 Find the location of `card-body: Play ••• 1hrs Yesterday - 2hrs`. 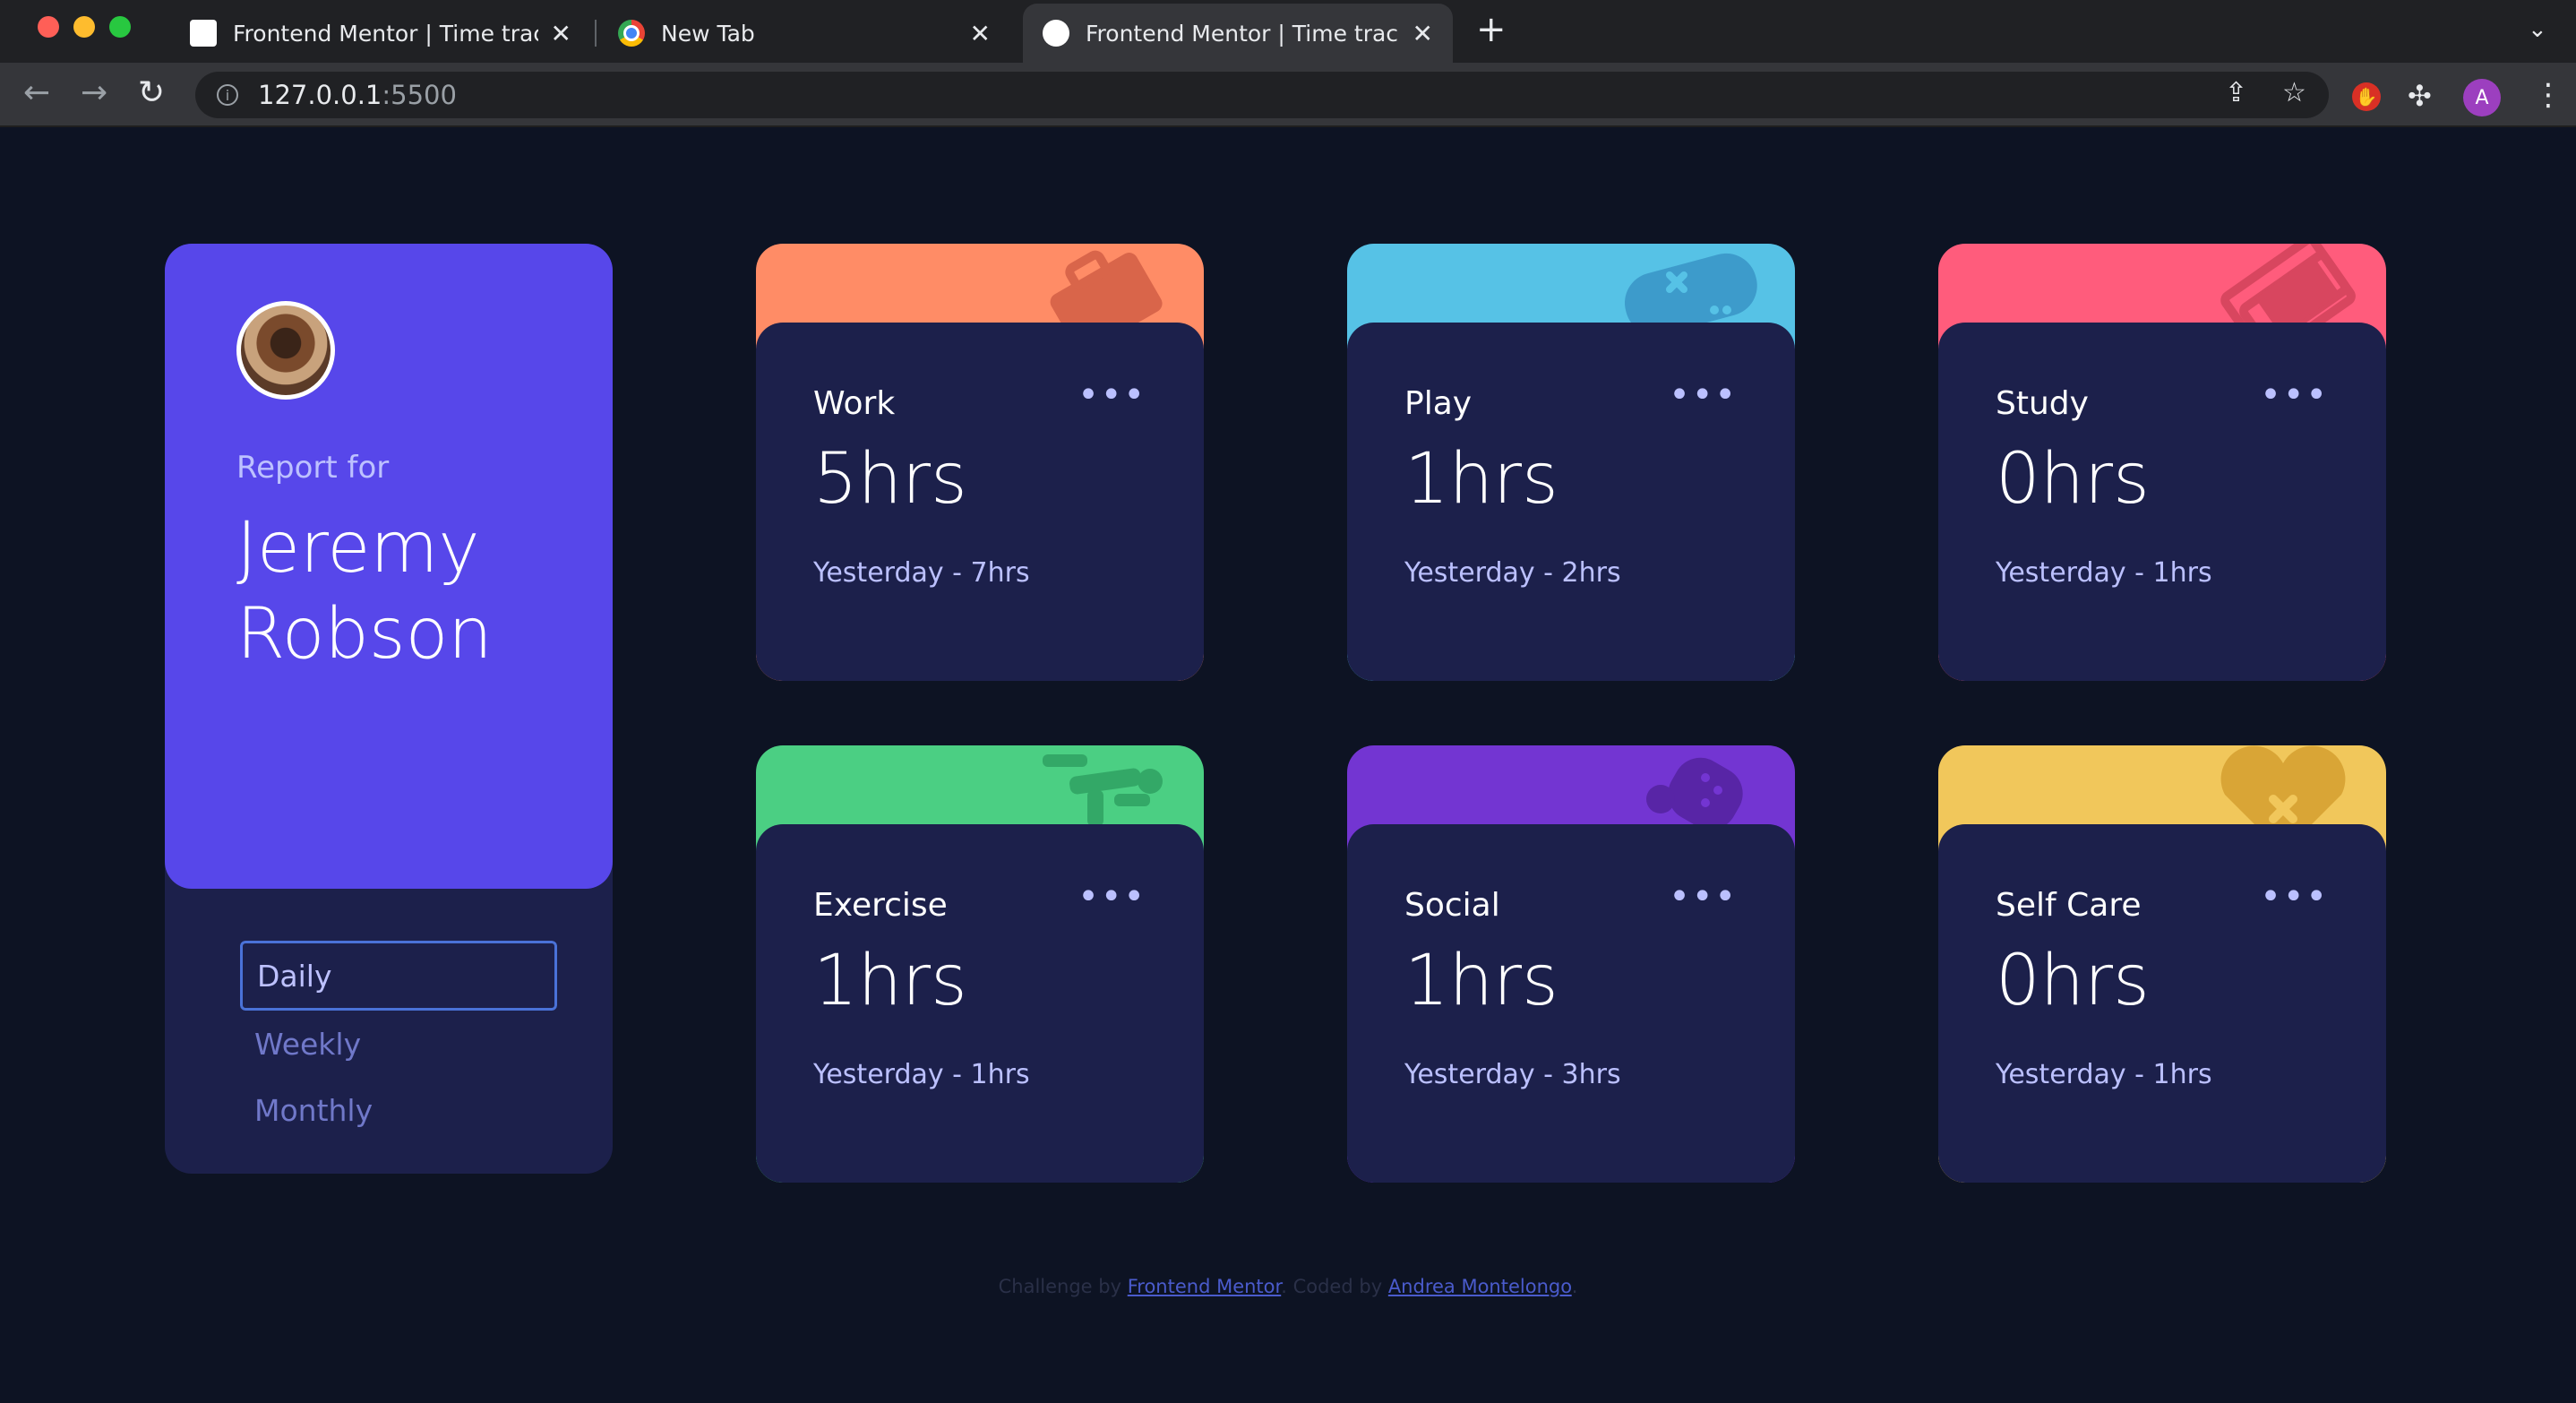

card-body: Play ••• 1hrs Yesterday - 2hrs is located at coordinates (1571, 502).